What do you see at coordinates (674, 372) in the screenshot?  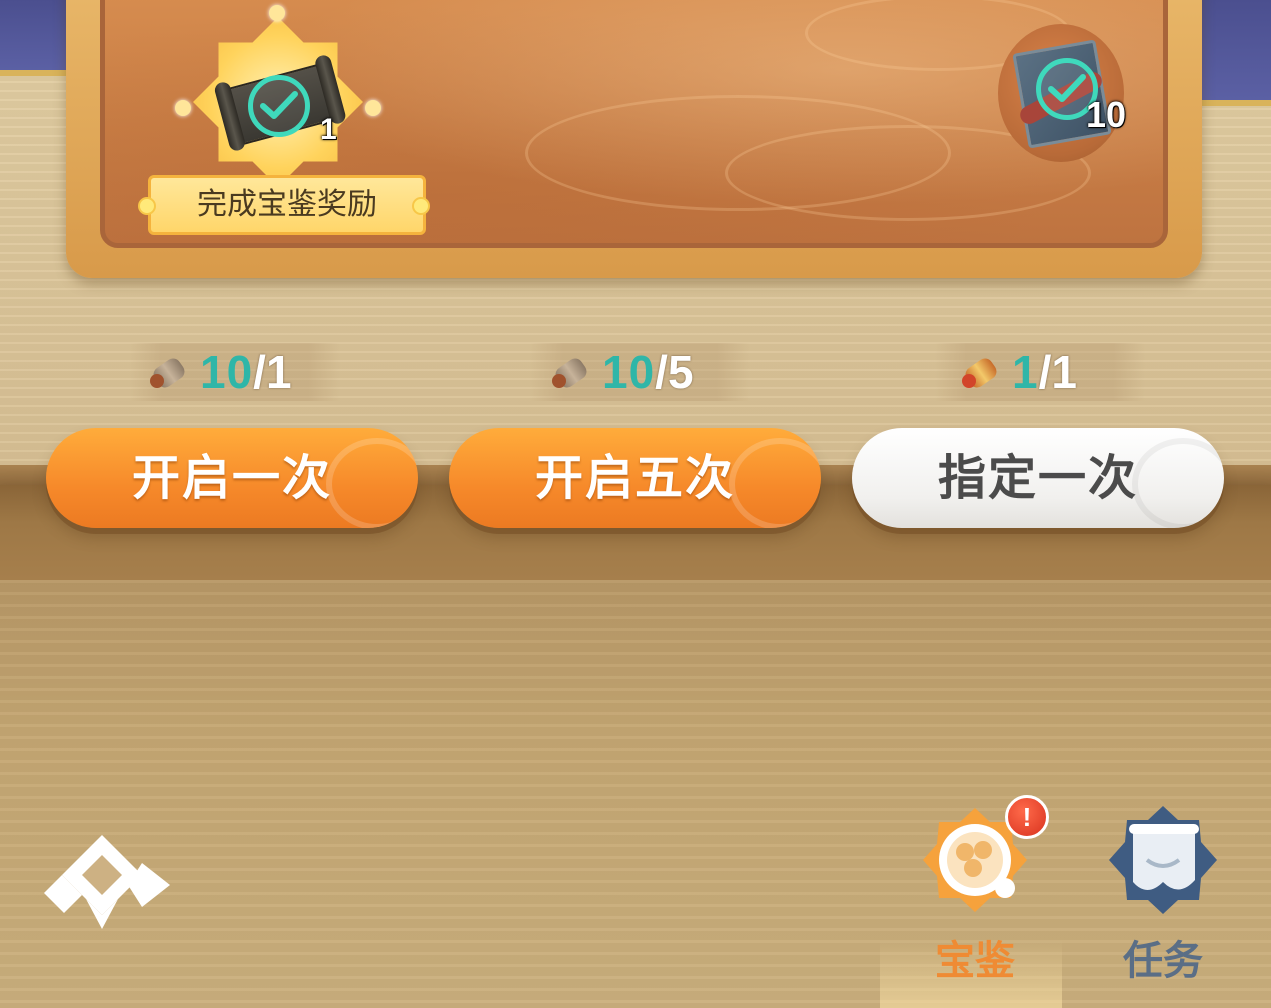 I see `ticket-required: /5` at bounding box center [674, 372].